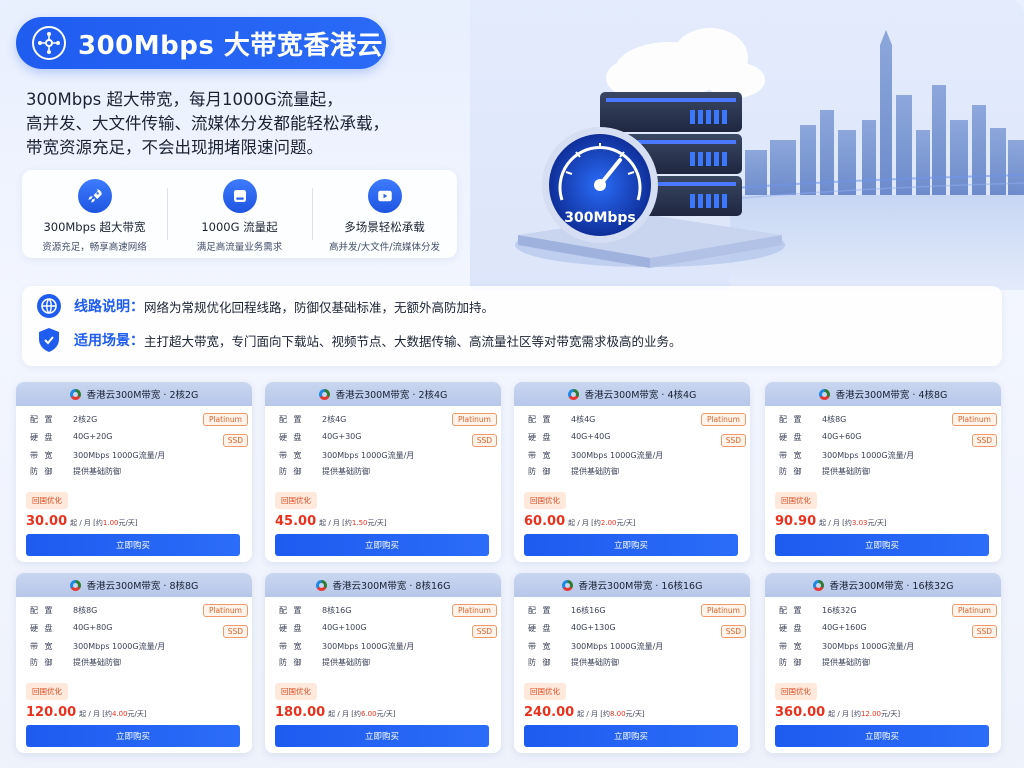 Image resolution: width=1024 pixels, height=768 pixels. What do you see at coordinates (239, 247) in the screenshot?
I see `feature-subtitle: 满足高流量业务需求` at bounding box center [239, 247].